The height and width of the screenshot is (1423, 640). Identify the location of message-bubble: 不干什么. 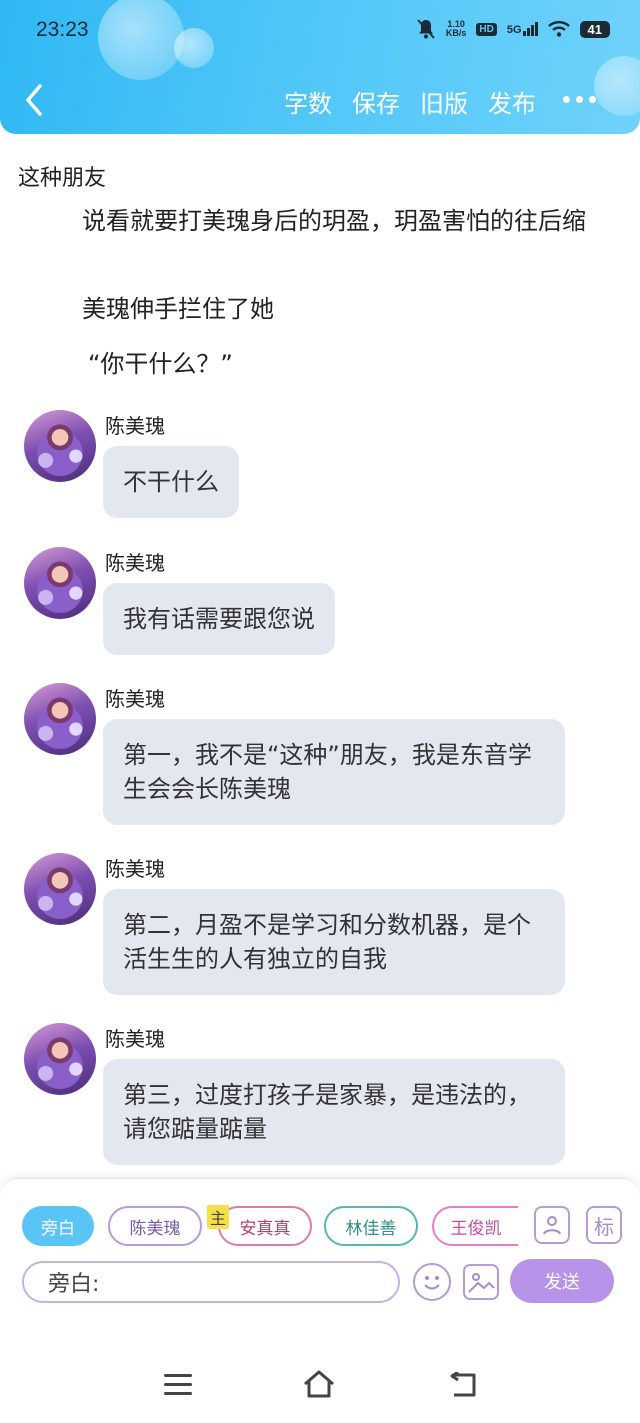
(171, 482).